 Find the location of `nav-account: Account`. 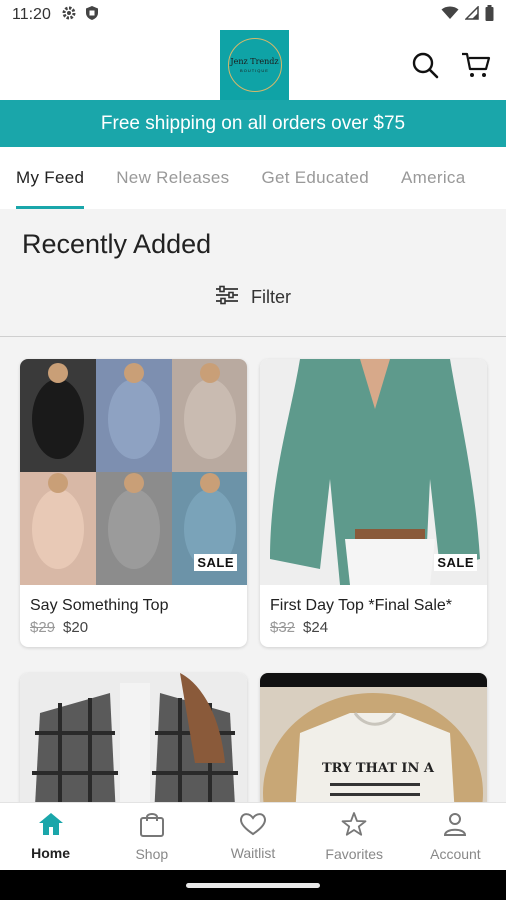

nav-account: Account is located at coordinates (455, 836).